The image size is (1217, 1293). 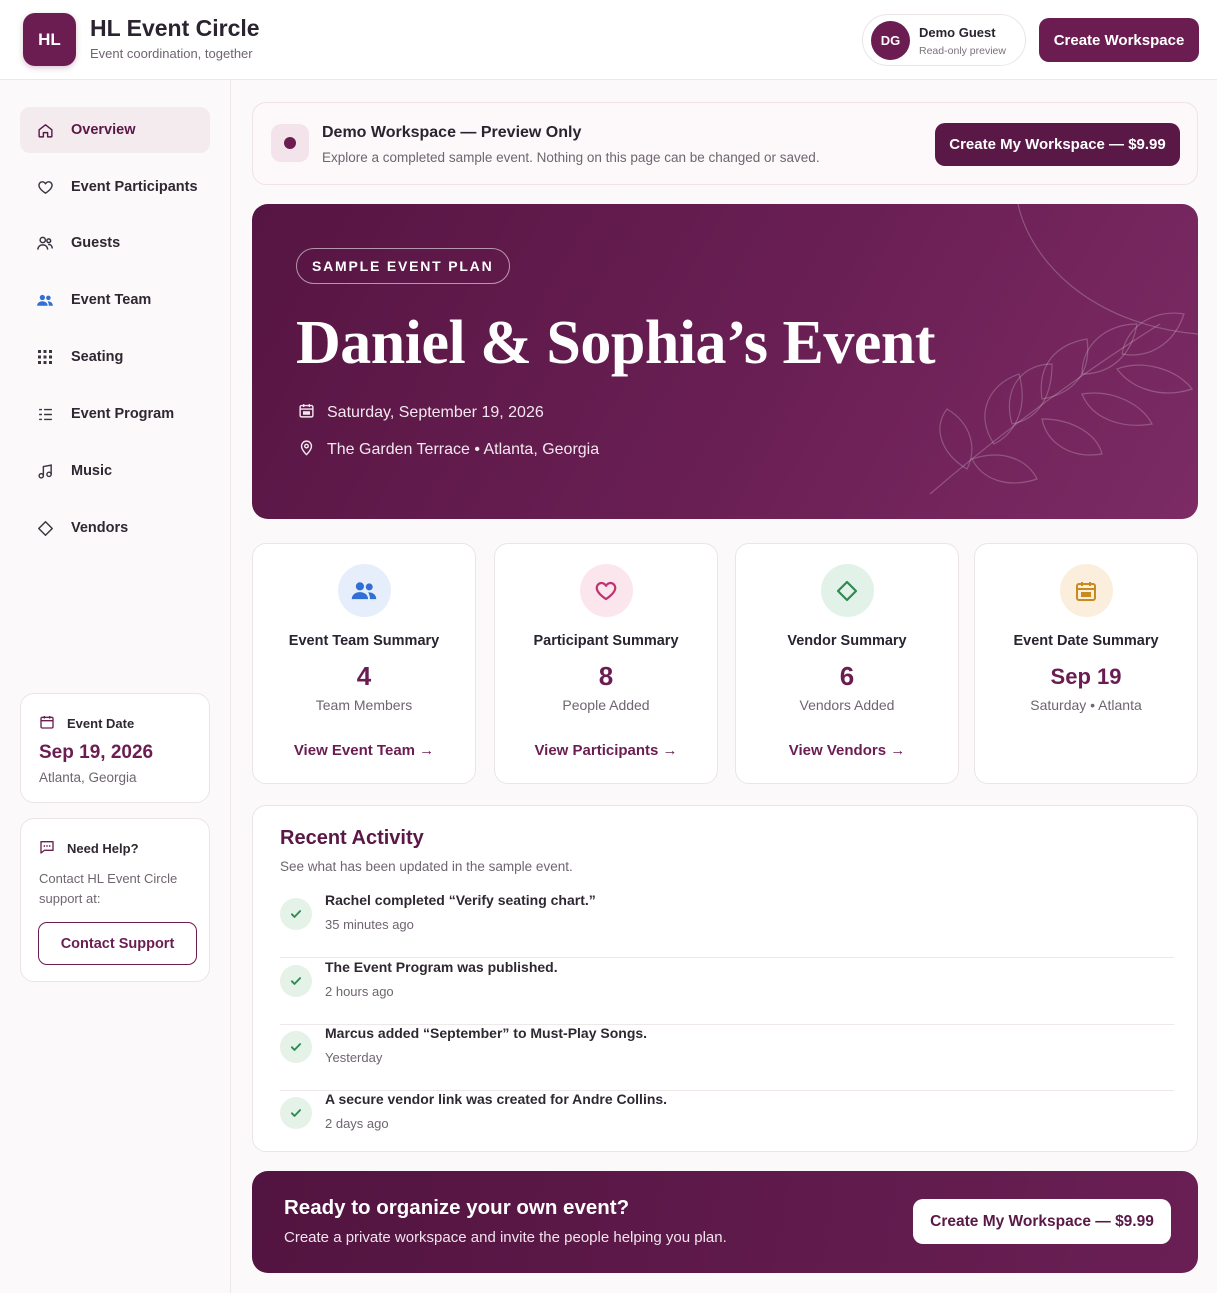 I want to click on help-heading-text: Need Help?, so click(x=103, y=848).